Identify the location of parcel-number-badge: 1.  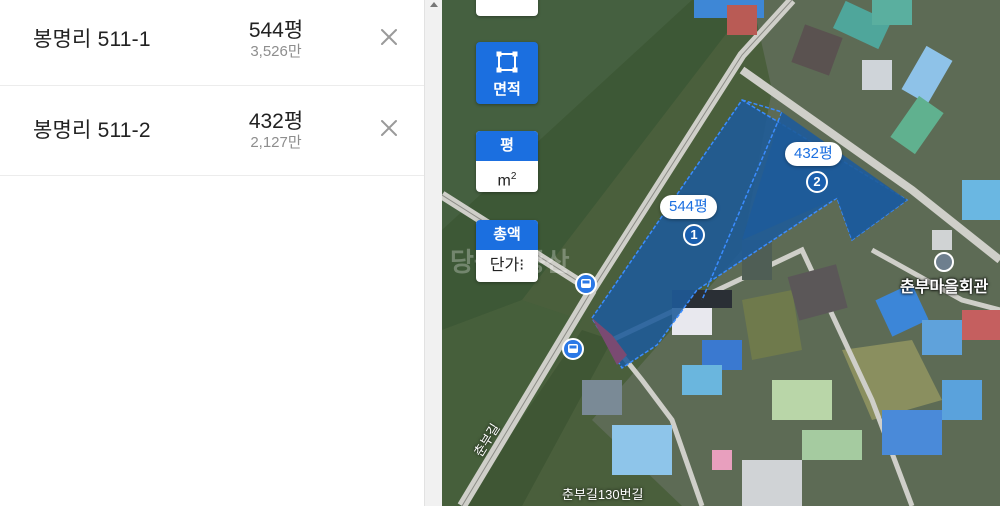
(694, 235).